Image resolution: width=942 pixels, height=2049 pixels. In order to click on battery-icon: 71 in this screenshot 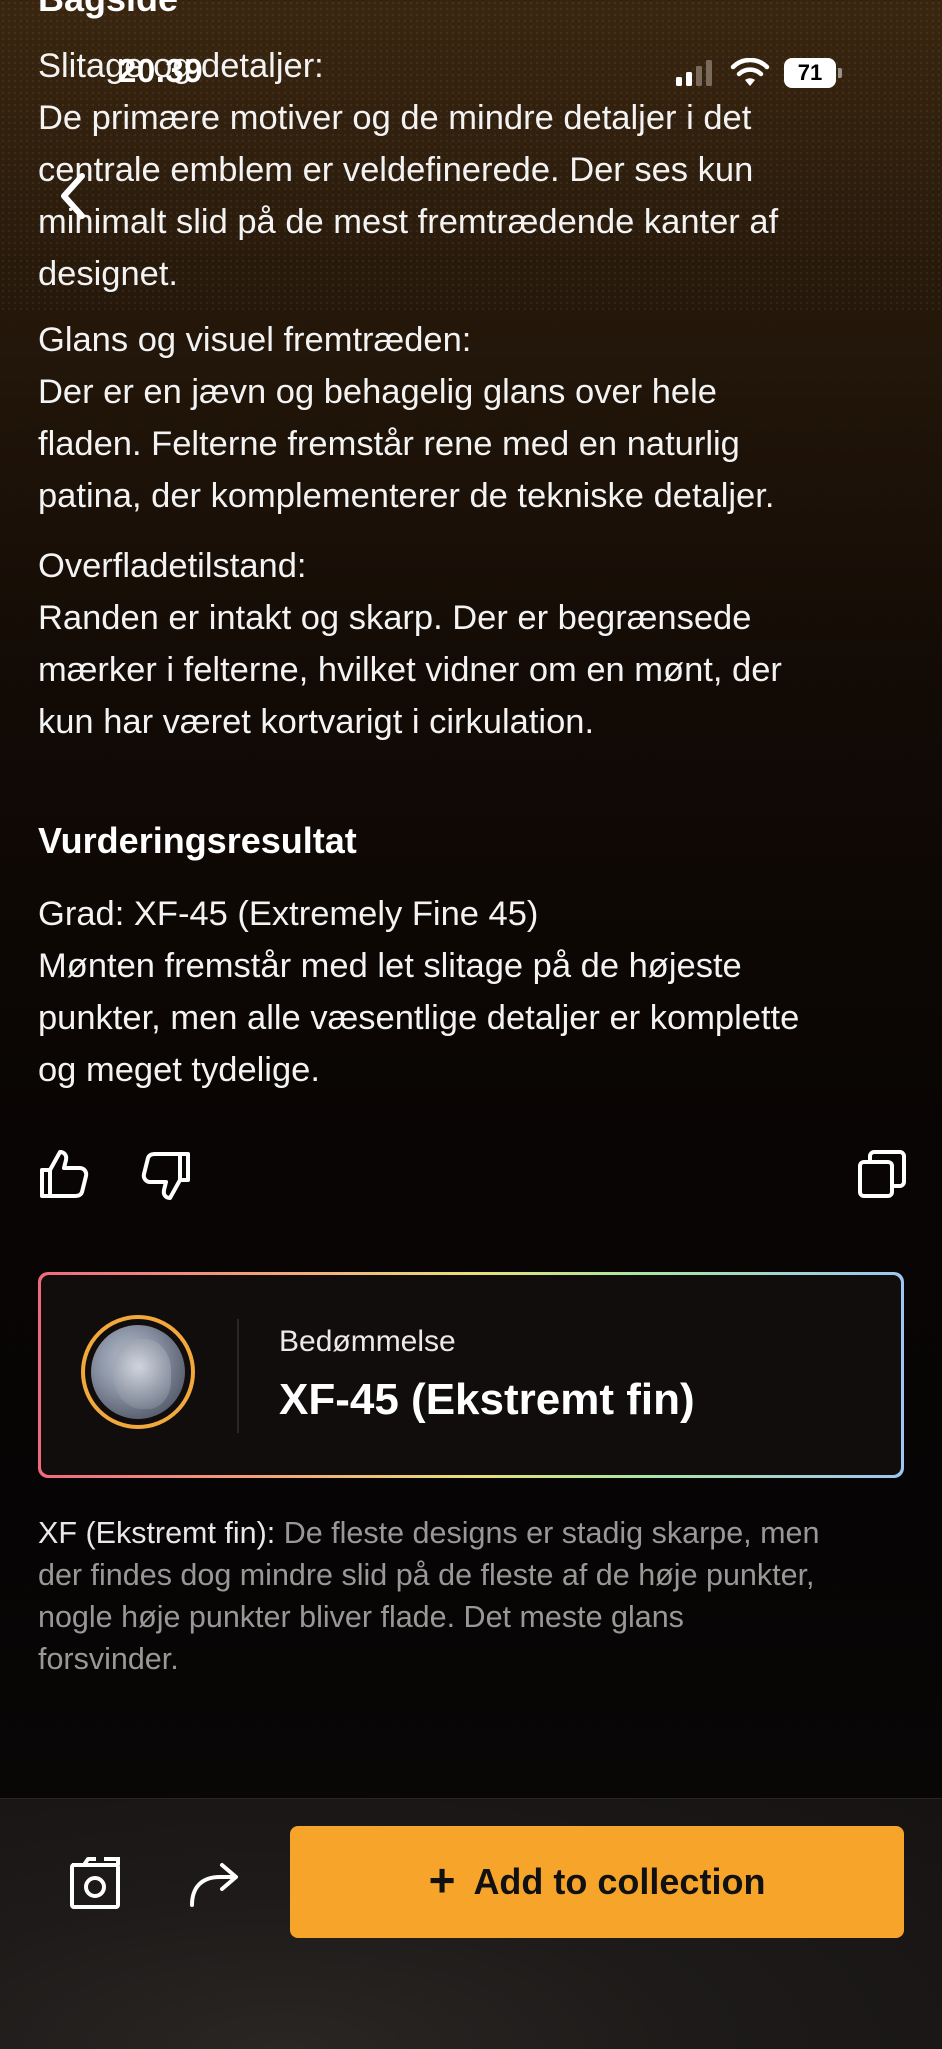, I will do `click(810, 73)`.